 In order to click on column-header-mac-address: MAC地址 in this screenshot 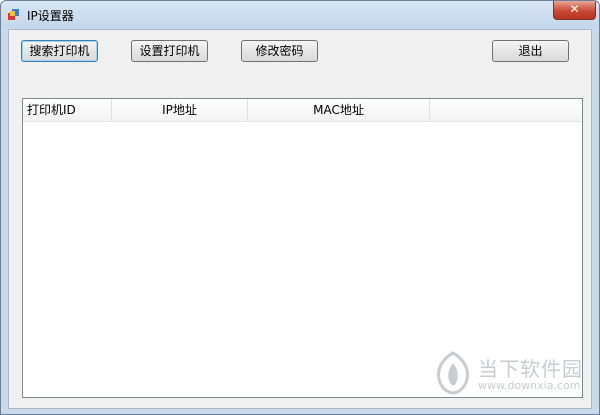, I will do `click(339, 110)`.